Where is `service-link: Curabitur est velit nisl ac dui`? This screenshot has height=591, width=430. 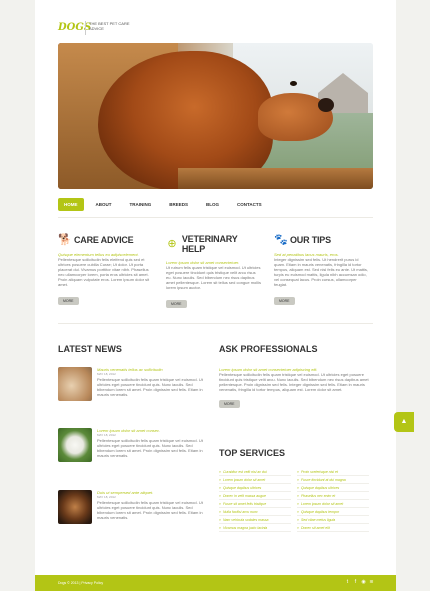
service-link: Curabitur est velit nisl ac dui is located at coordinates (255, 472).